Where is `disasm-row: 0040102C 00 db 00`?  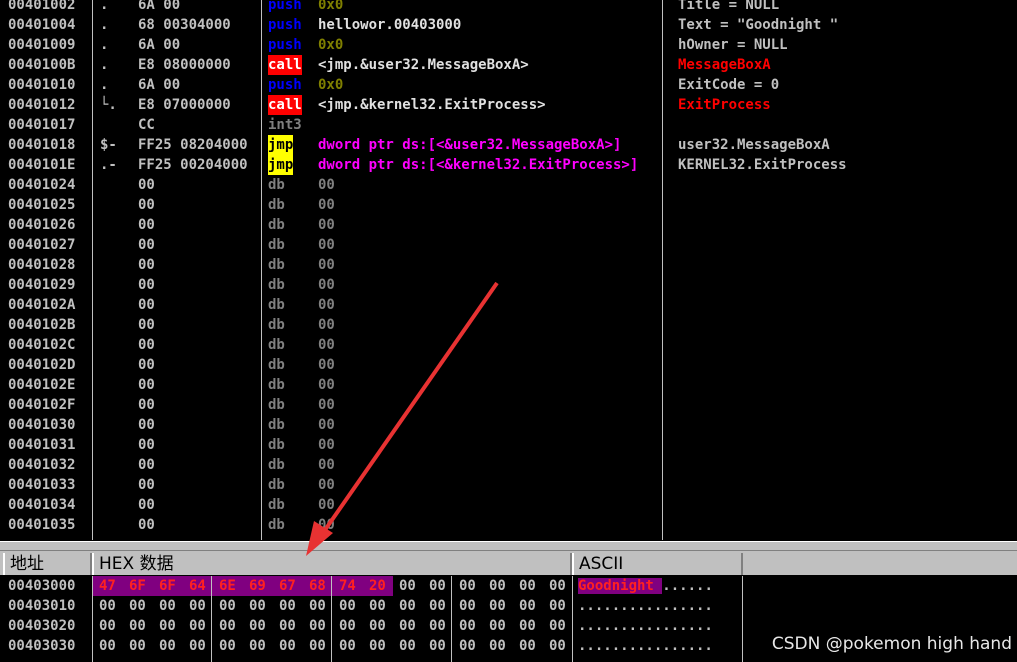
disasm-row: 0040102C 00 db 00 is located at coordinates (508, 345).